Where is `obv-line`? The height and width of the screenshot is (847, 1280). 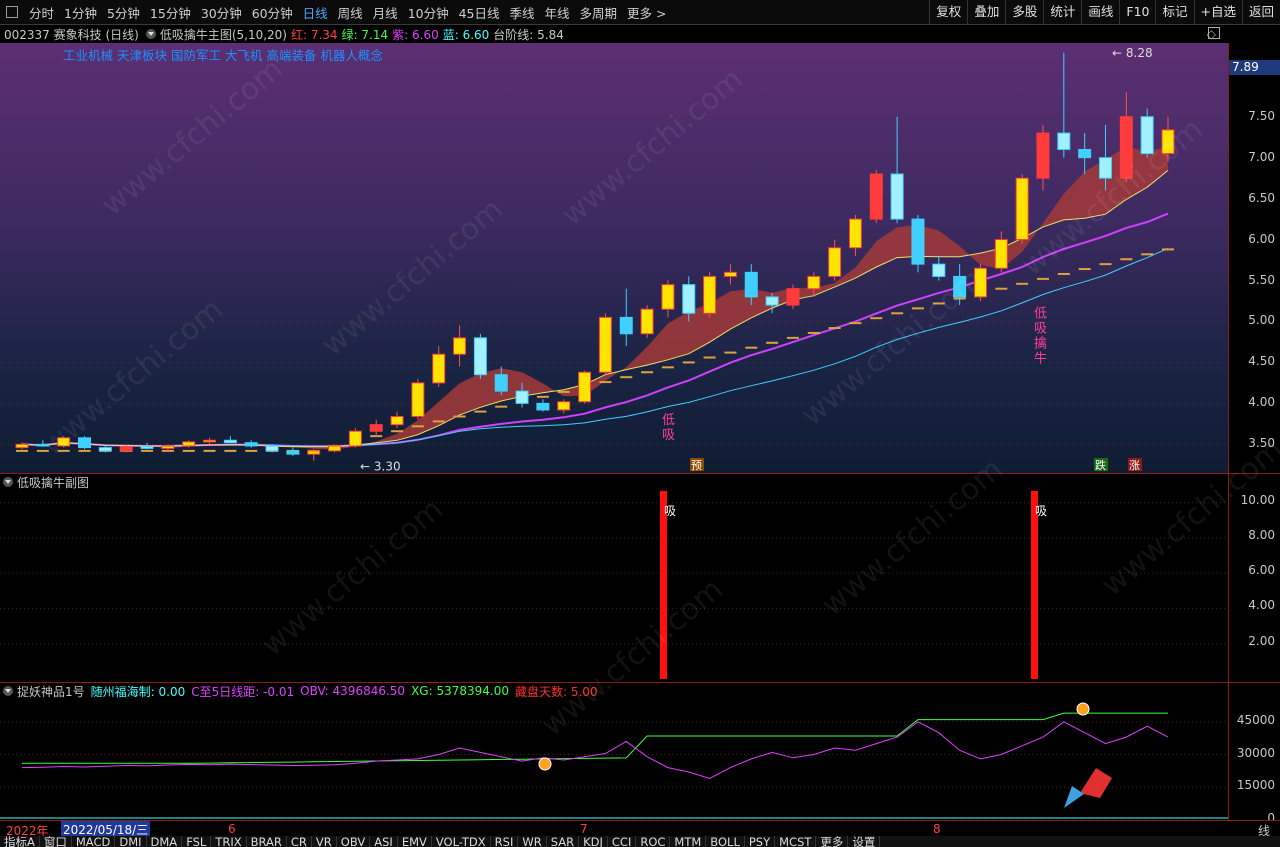 obv-line is located at coordinates (595, 750).